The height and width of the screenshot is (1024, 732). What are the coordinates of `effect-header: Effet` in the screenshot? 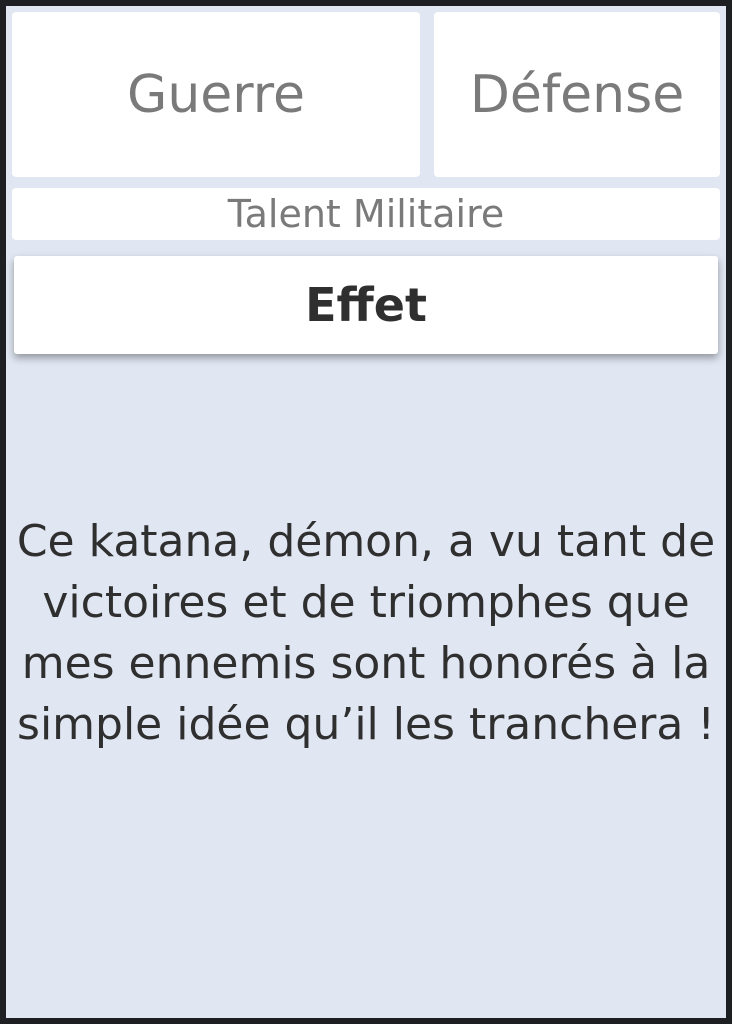 It's located at (366, 305).